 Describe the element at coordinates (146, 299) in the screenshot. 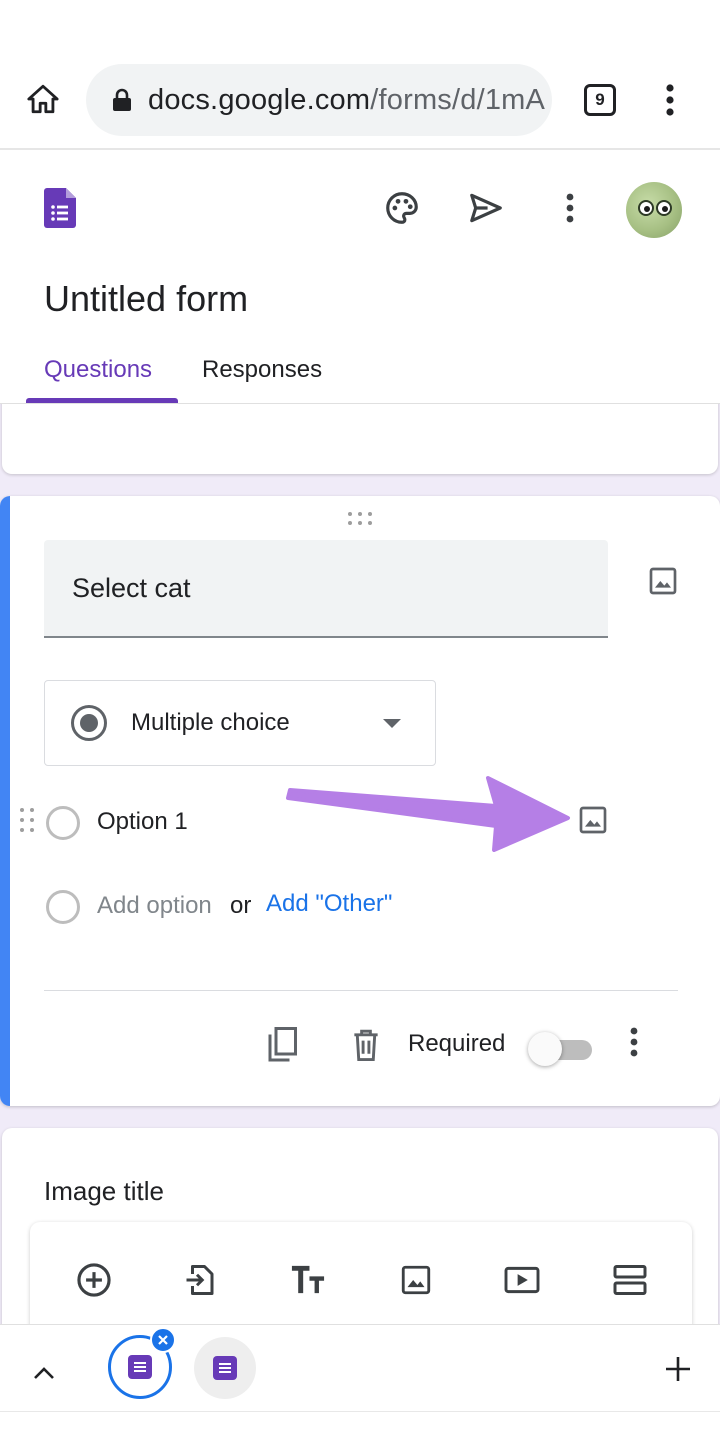

I see `form-title: Untitled form` at that location.